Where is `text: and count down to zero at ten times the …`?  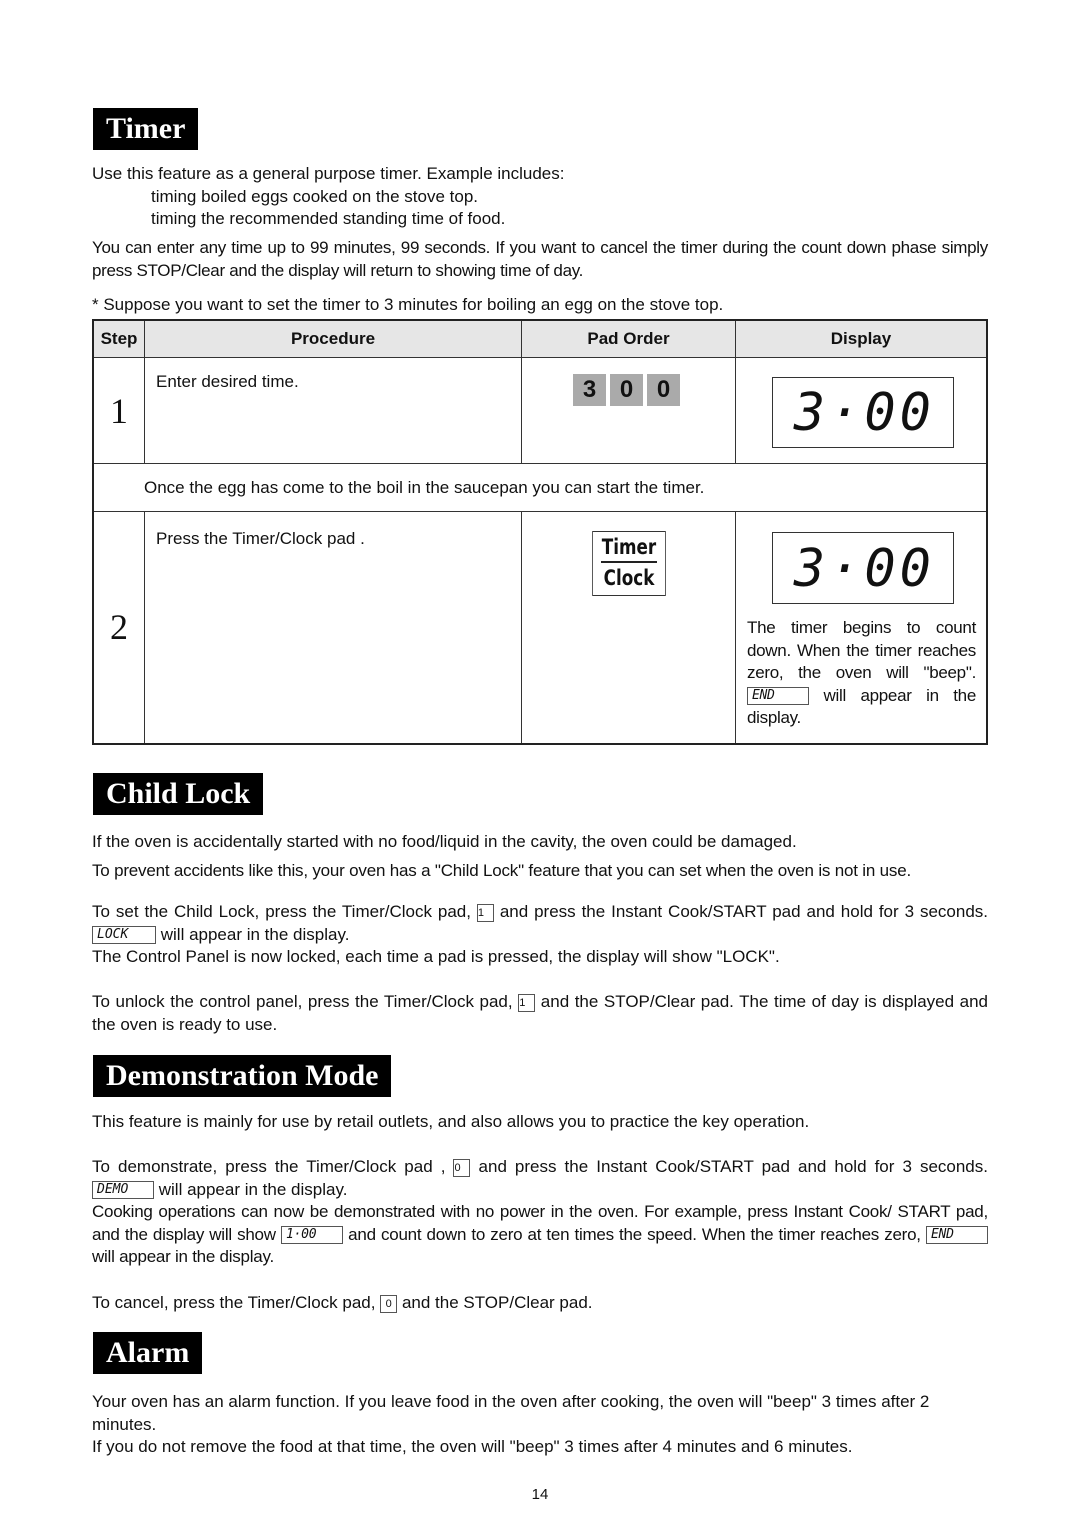 text: and count down to zero at ten times the … is located at coordinates (634, 1234).